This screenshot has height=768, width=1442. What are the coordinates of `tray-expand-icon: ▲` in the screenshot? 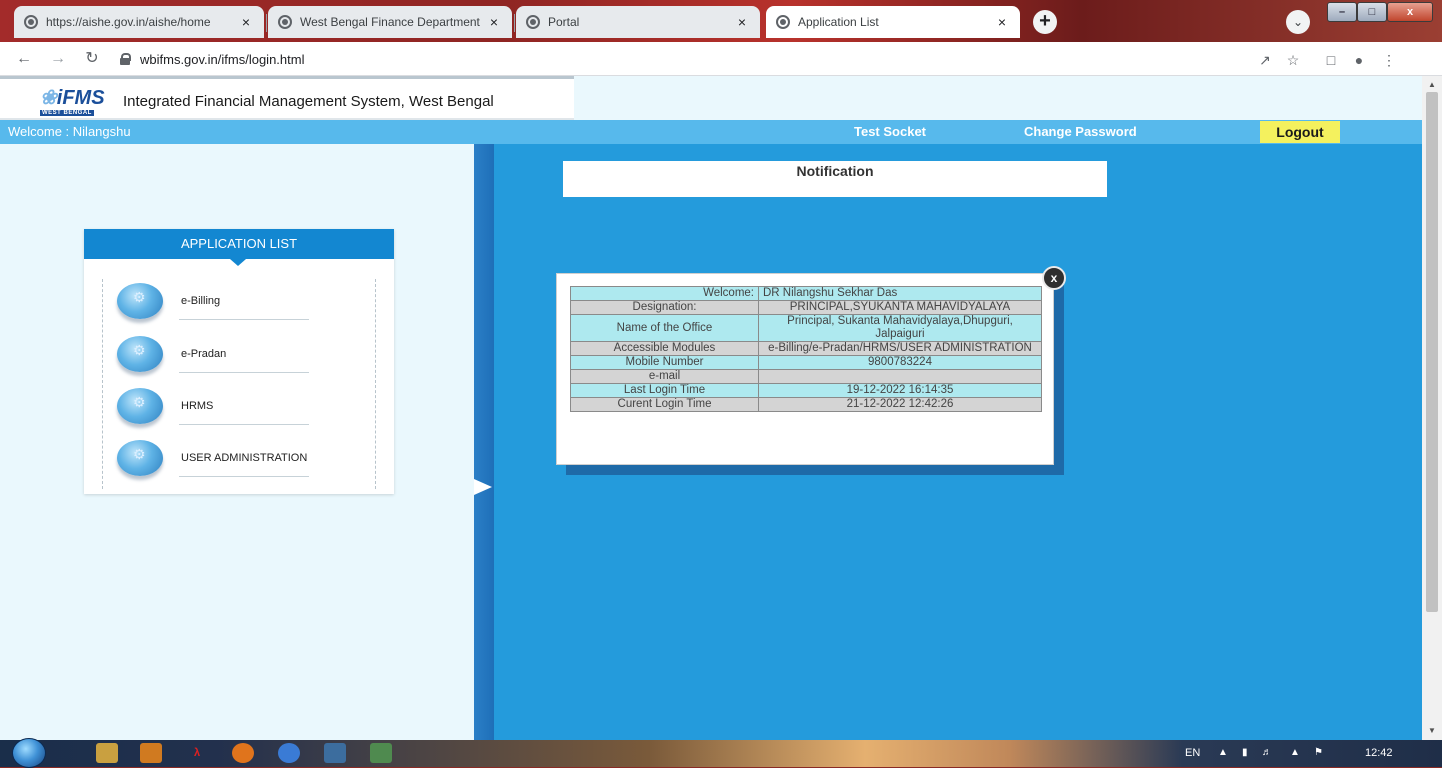 It's located at (1223, 752).